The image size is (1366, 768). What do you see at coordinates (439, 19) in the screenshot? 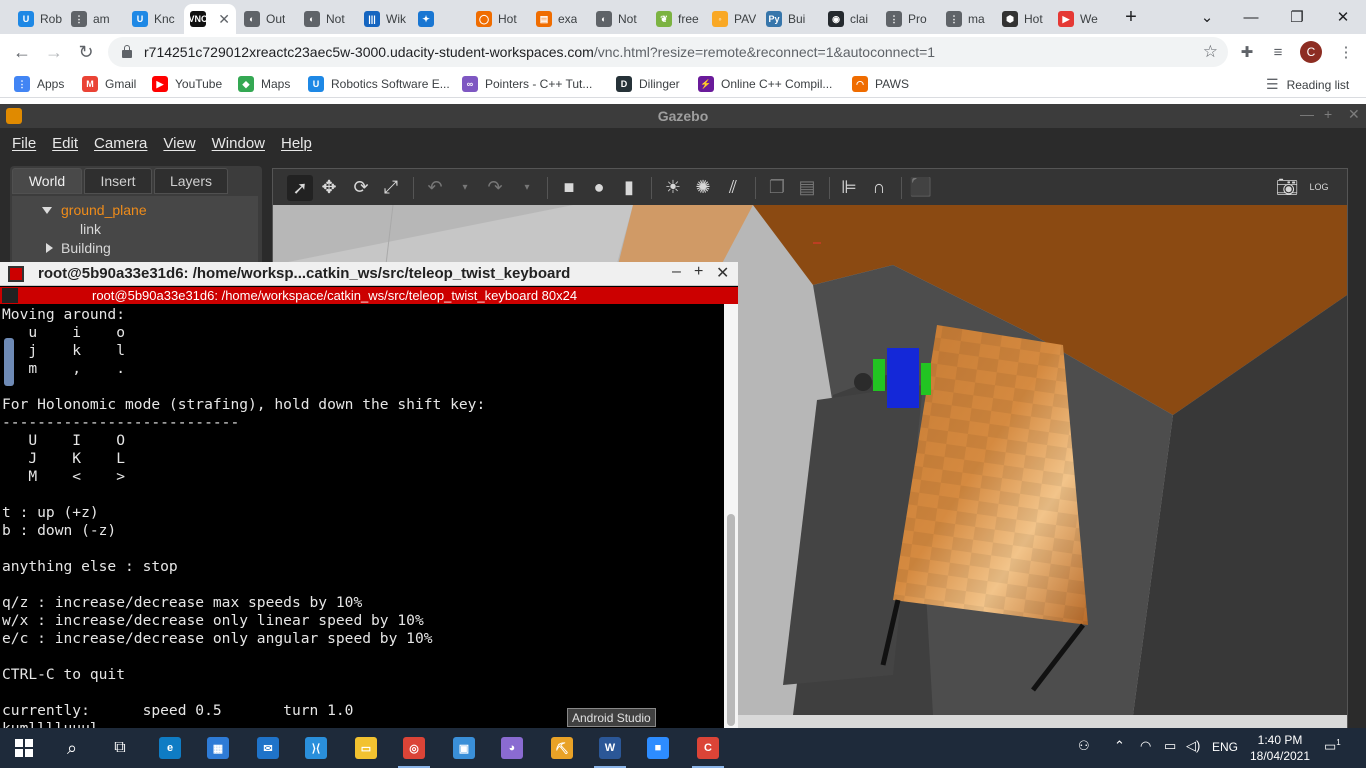
I see `tab-item: ✦` at bounding box center [439, 19].